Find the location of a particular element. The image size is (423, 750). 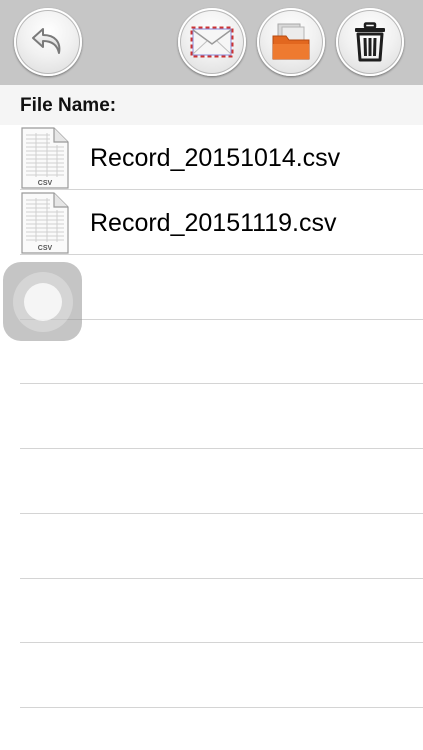

assistive-touch-button is located at coordinates (42, 301).